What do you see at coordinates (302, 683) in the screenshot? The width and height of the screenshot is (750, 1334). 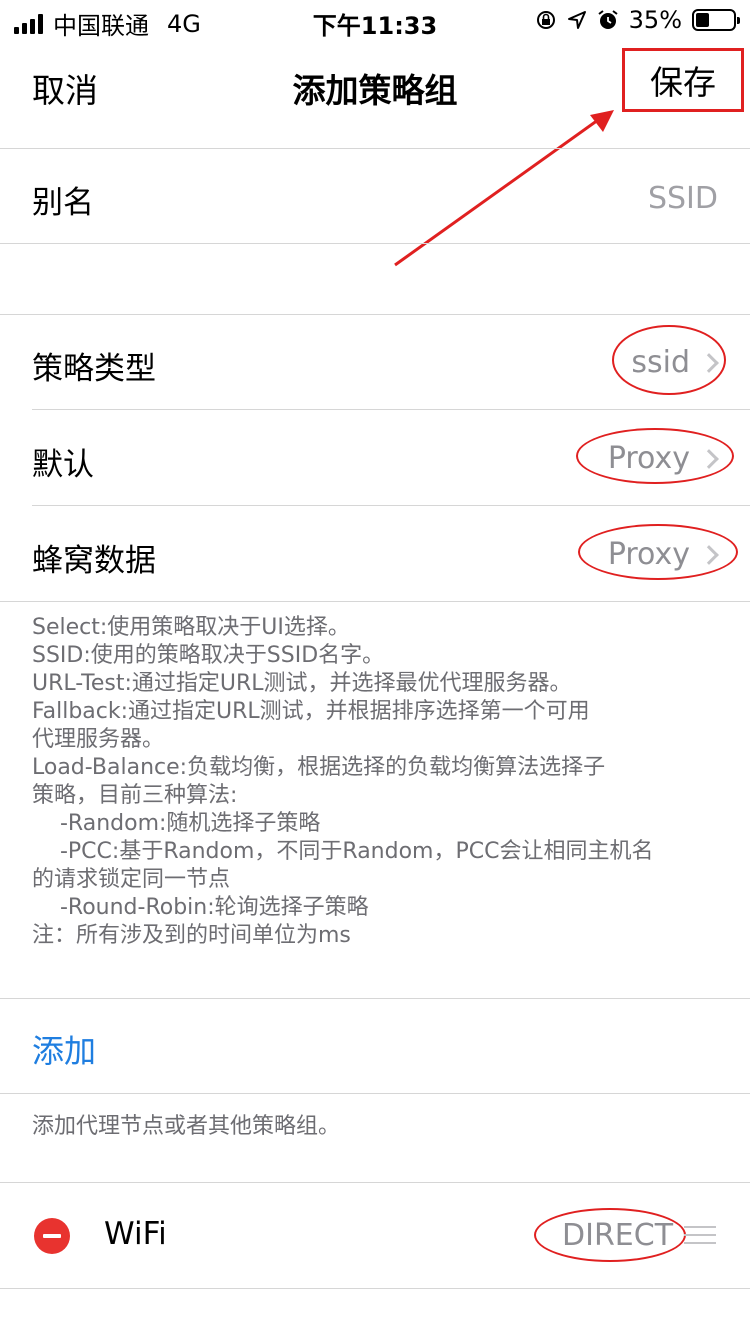 I see `description-line: URL-Test:通过指定URL测试，并选择最优代理服务器。` at bounding box center [302, 683].